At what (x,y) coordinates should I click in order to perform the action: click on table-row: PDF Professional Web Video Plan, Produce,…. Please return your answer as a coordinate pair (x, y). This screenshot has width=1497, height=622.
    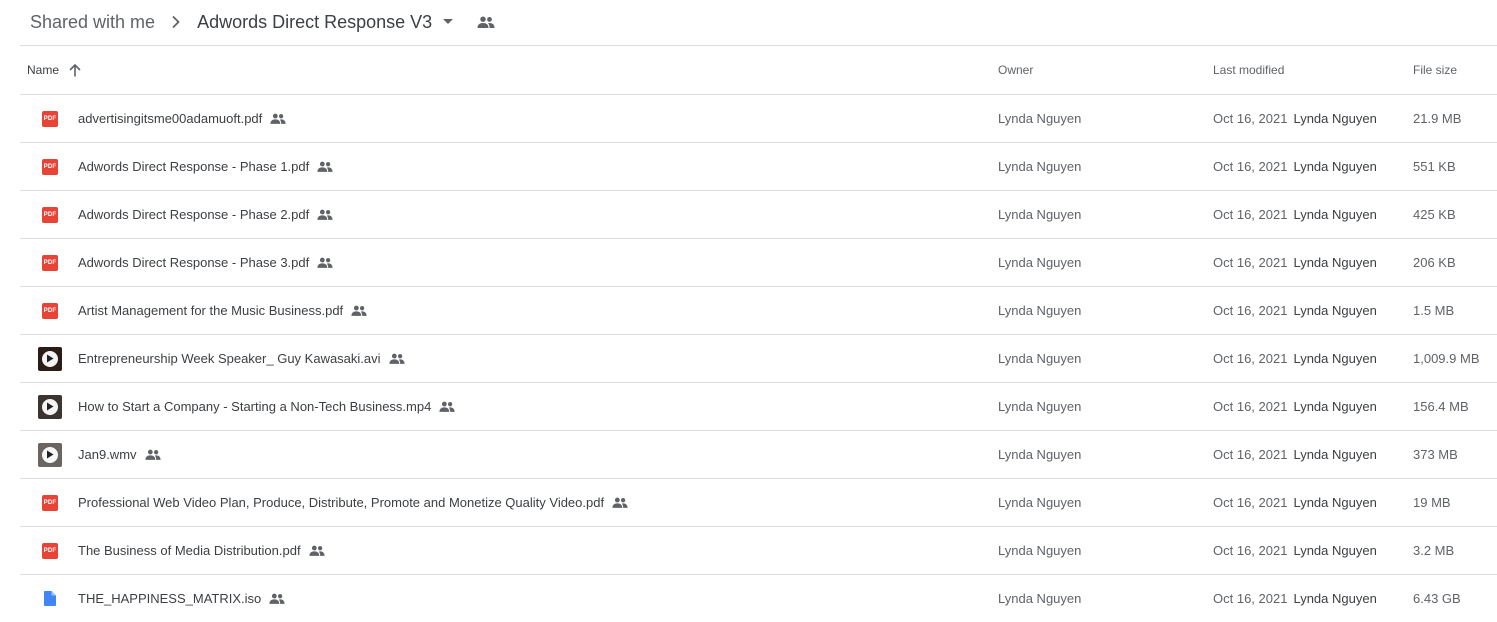
    Looking at the image, I should click on (758, 503).